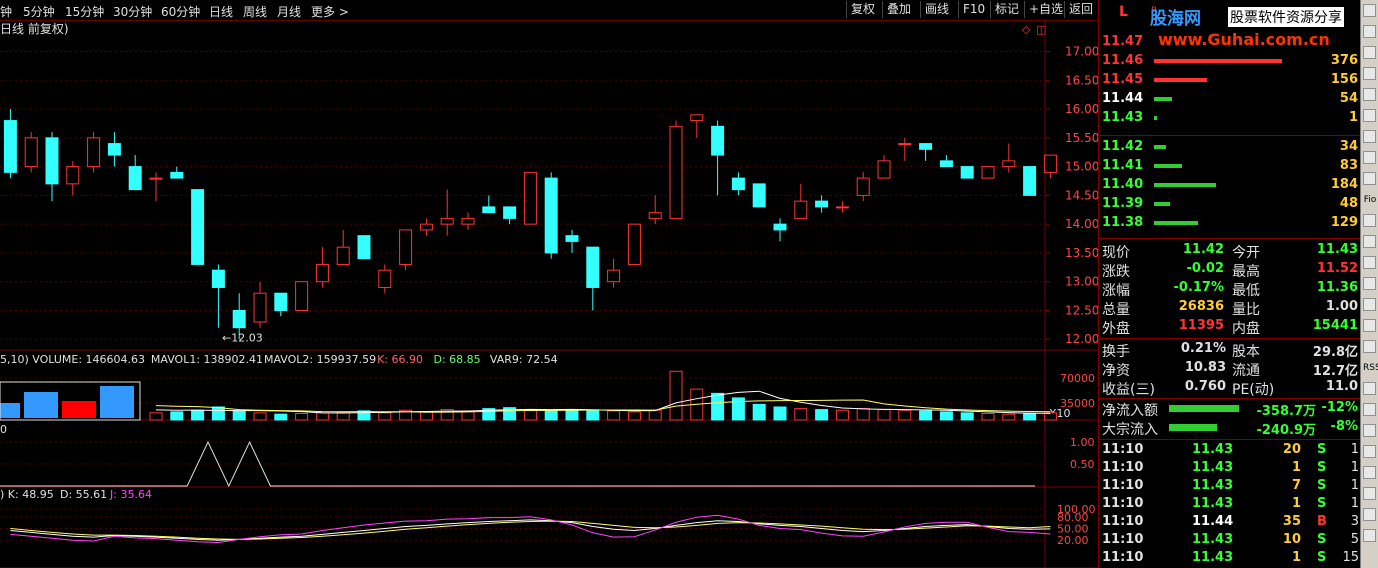 The width and height of the screenshot is (1378, 568). Describe the element at coordinates (180, 11) in the screenshot. I see `period-tab-4: 60分钟` at that location.